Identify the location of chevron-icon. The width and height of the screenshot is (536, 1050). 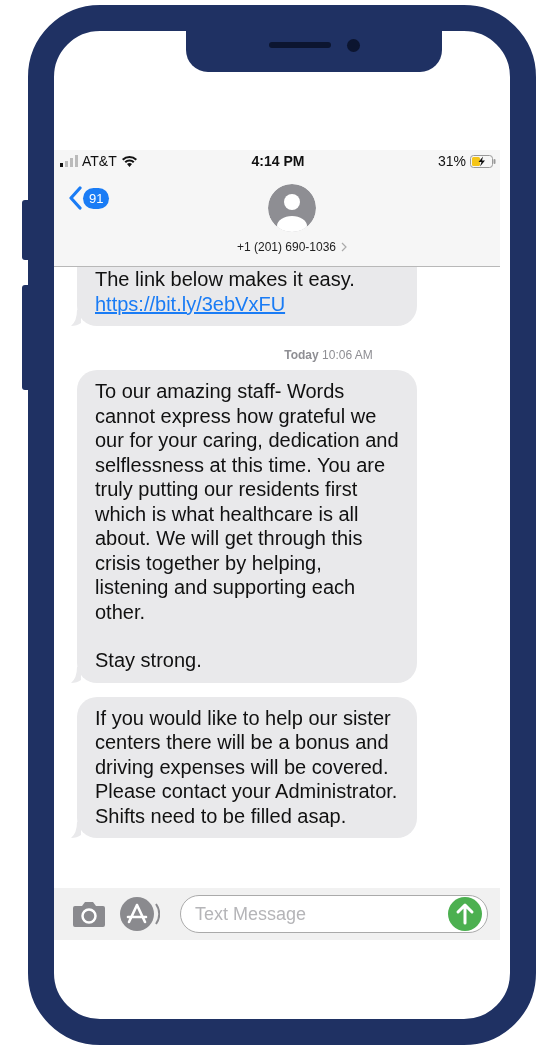
(344, 247).